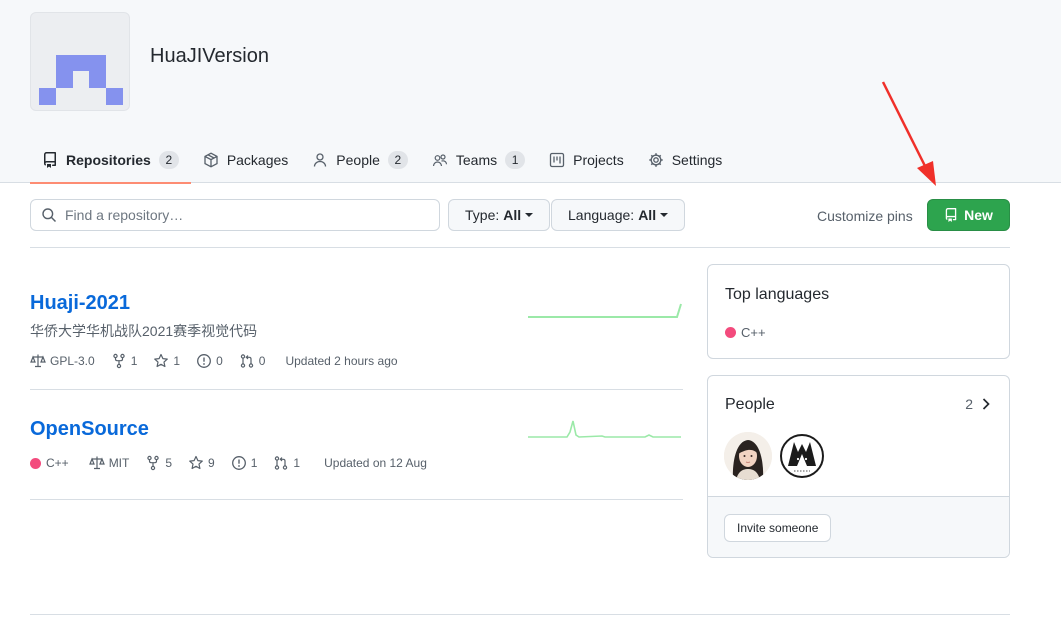 The height and width of the screenshot is (635, 1061). I want to click on tab-people-label: People, so click(358, 159).